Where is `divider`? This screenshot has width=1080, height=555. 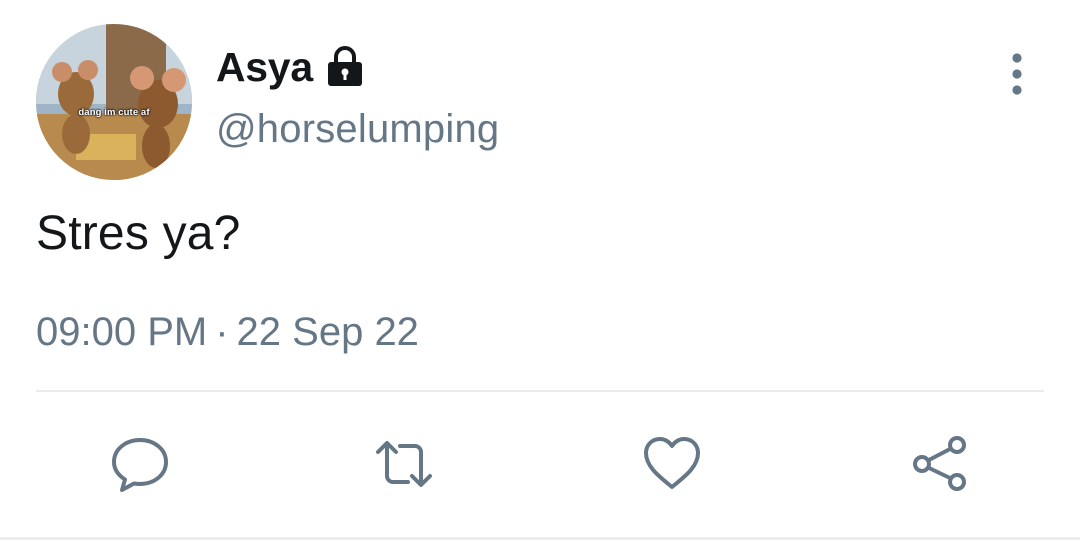
divider is located at coordinates (540, 391).